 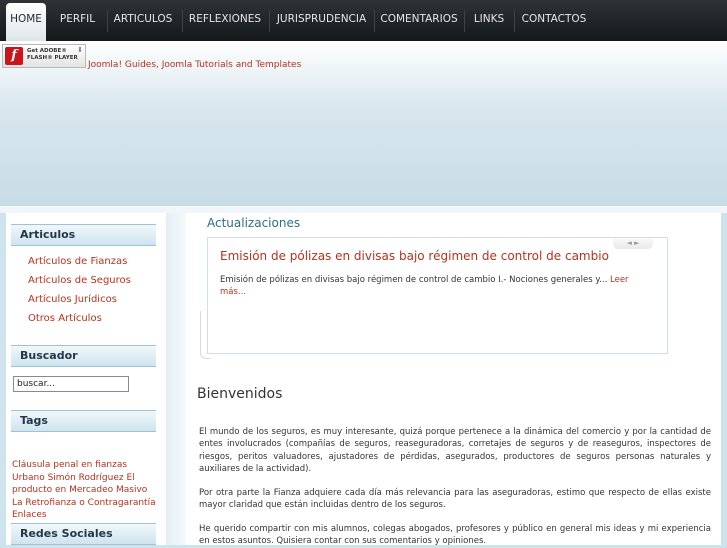 What do you see at coordinates (26, 22) in the screenshot?
I see `nav-home: HOME` at bounding box center [26, 22].